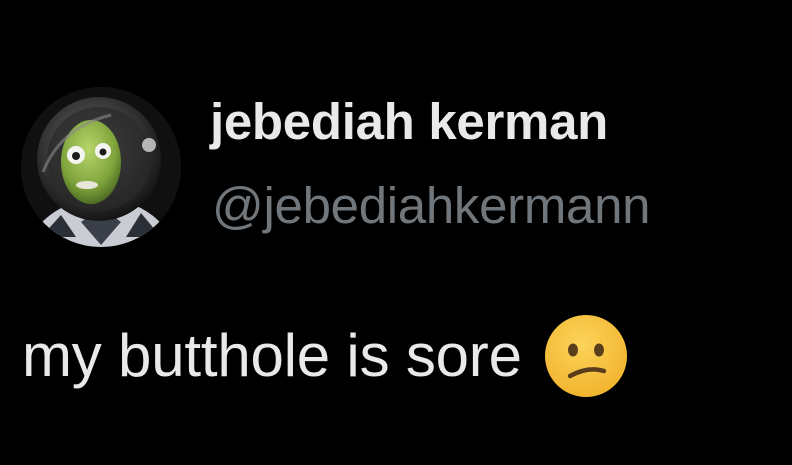 This screenshot has height=465, width=792. What do you see at coordinates (431, 206) in the screenshot?
I see `user-handle: @jebediahkermann` at bounding box center [431, 206].